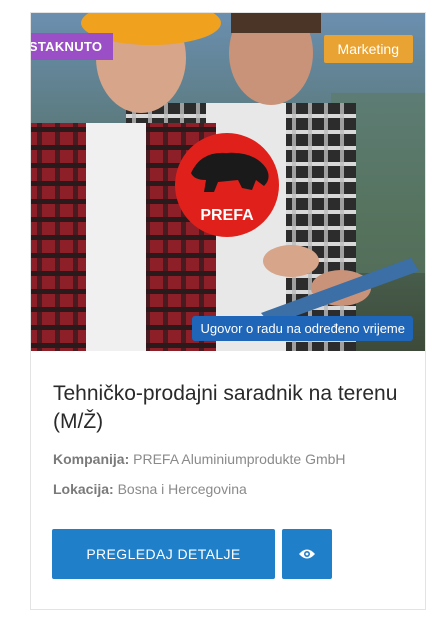 The width and height of the screenshot is (440, 633). What do you see at coordinates (83, 489) in the screenshot?
I see `location-label: Lokacija:` at bounding box center [83, 489].